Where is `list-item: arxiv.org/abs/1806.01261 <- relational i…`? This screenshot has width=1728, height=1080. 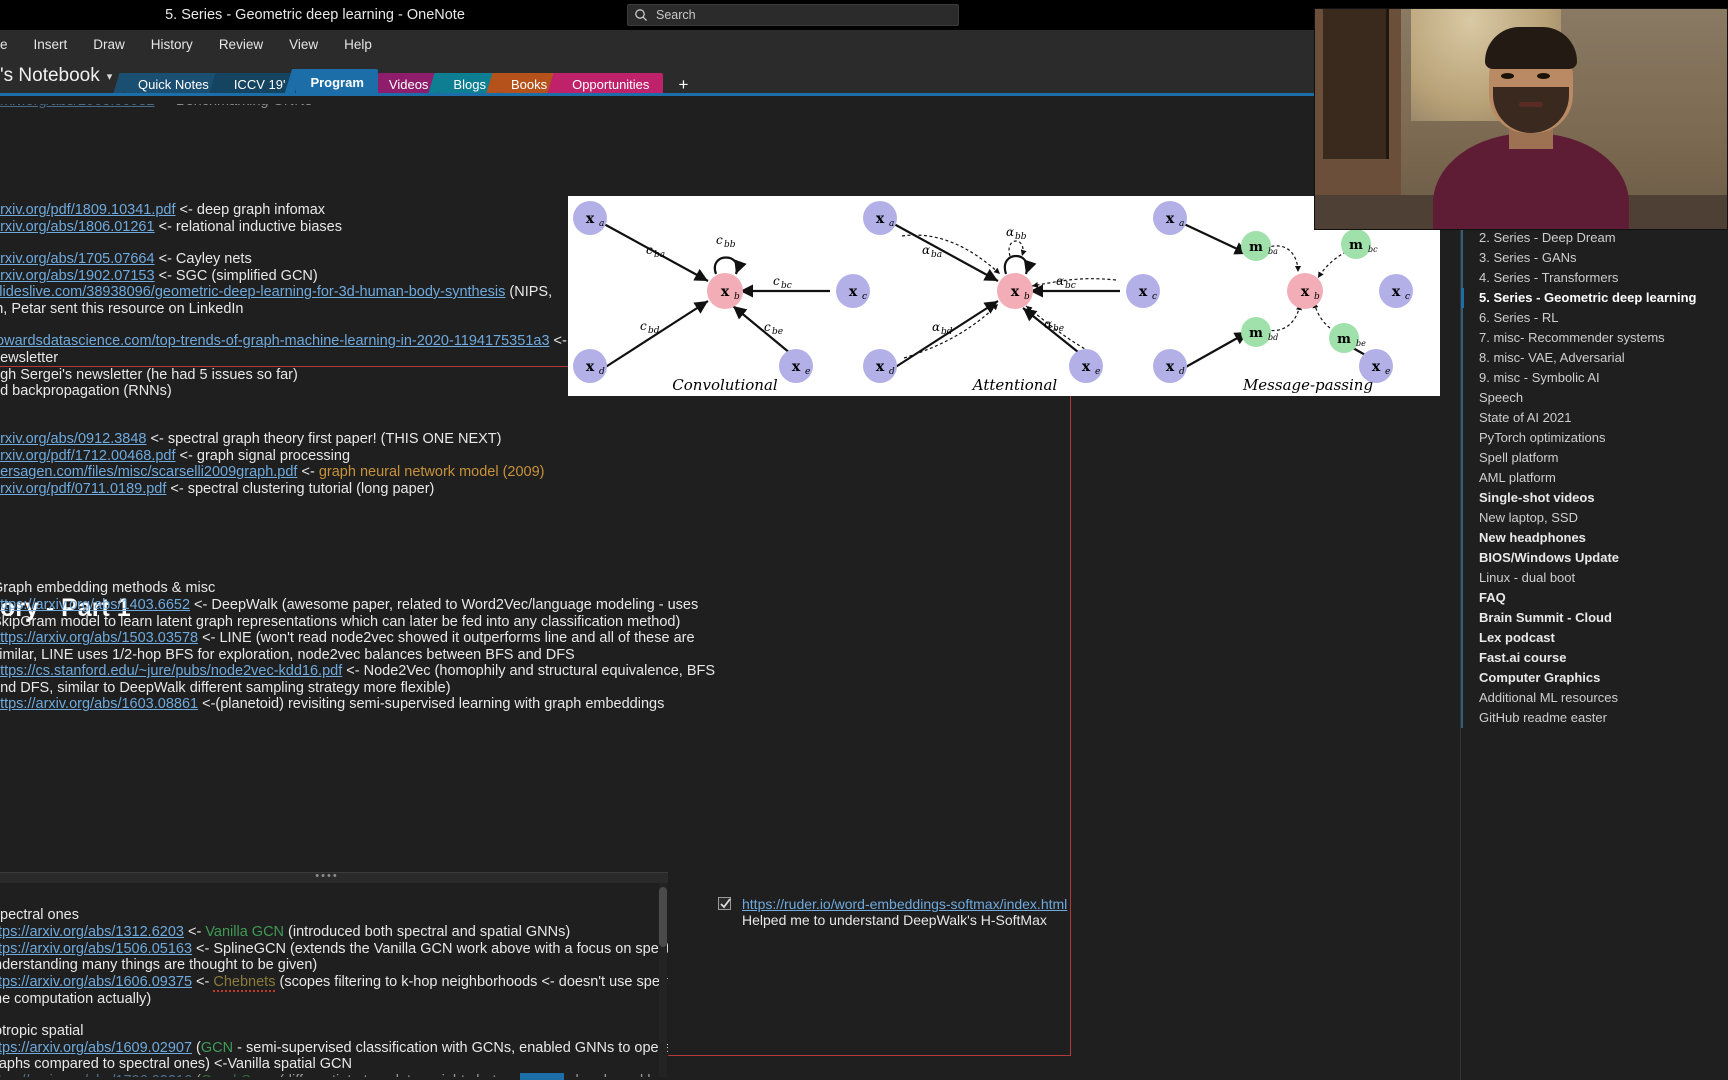 list-item: arxiv.org/abs/1806.01261 <- relational i… is located at coordinates (171, 227).